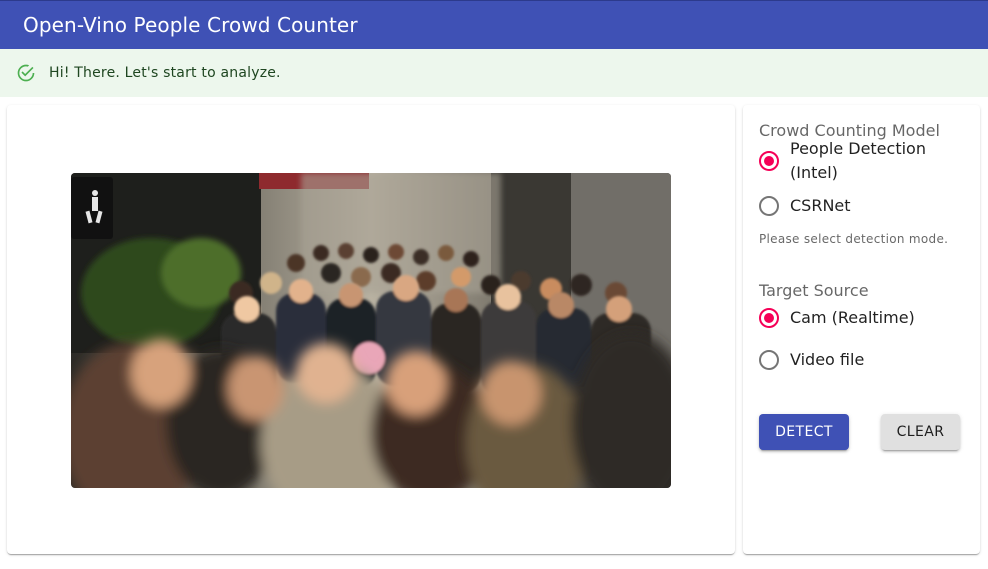  Describe the element at coordinates (804, 432) in the screenshot. I see `detect-button: DETECT` at that location.